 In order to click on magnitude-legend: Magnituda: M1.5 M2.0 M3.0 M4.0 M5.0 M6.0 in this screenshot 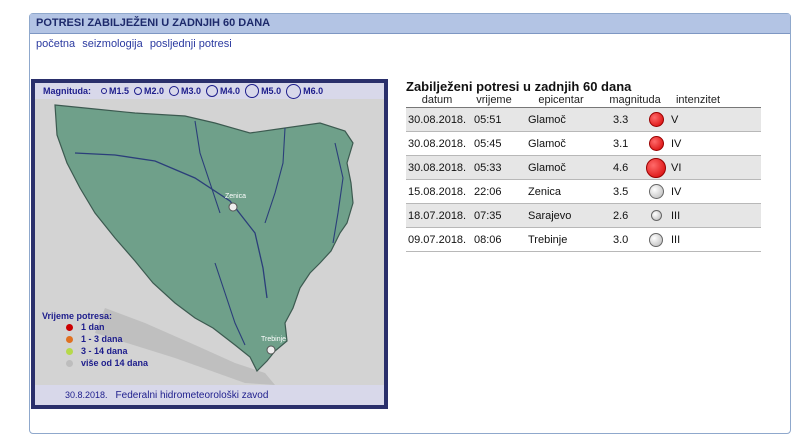, I will do `click(209, 91)`.